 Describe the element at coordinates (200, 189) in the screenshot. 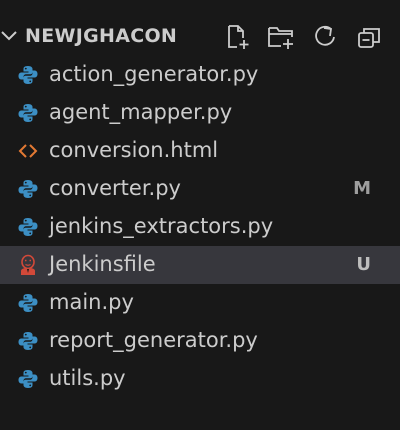

I see `file-item: converter.py M` at that location.